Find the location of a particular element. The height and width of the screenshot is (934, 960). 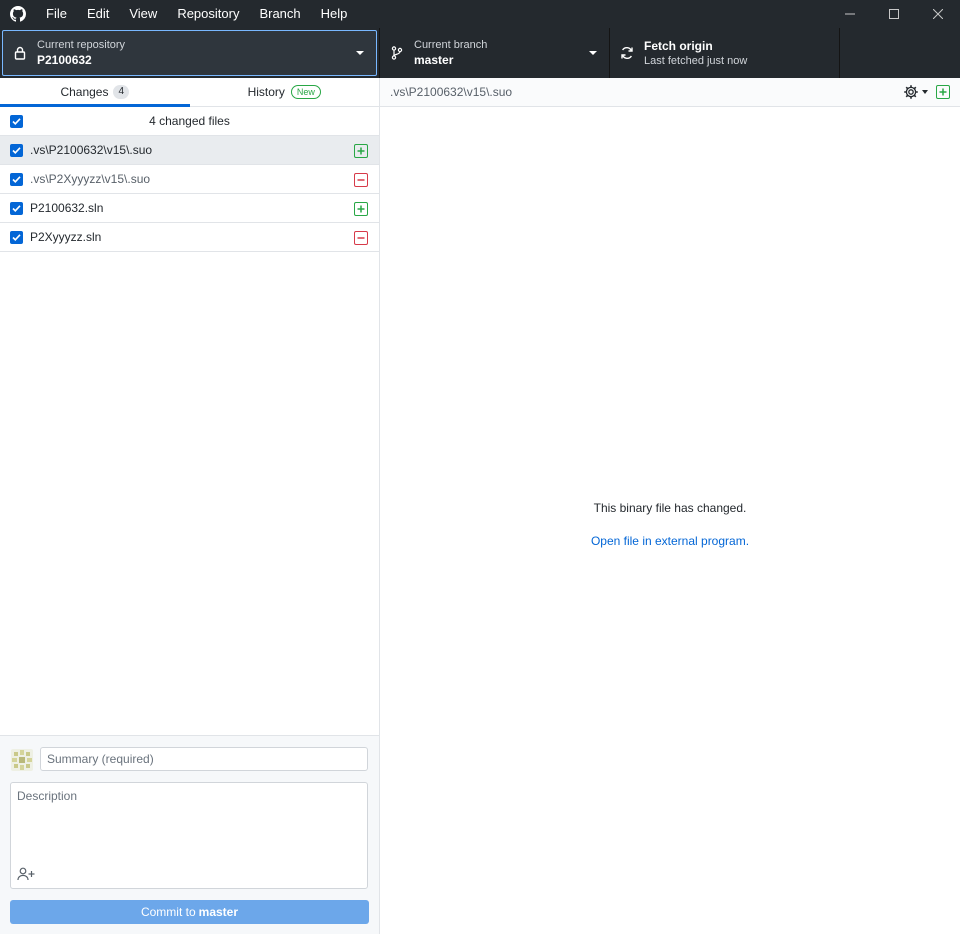

file-row: P2Xyyyzz.sln is located at coordinates (189, 237).